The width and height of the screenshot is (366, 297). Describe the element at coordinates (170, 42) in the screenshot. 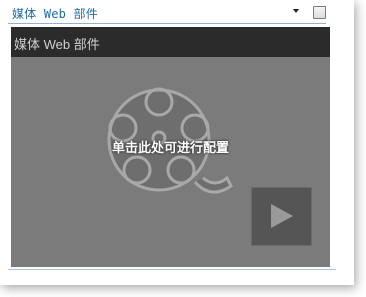

I see `player-title-bar: 媒体 Web 部件` at that location.